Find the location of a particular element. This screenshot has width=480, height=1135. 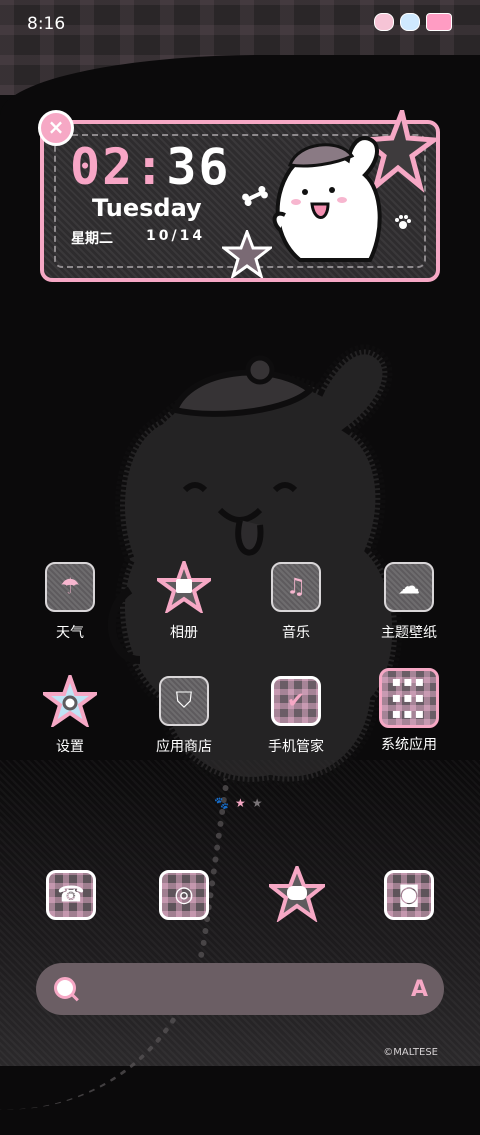

app-system-apps: ▪▪▪ ▪▪▪ ▪▪▪ 系统应用 is located at coordinates (409, 711).